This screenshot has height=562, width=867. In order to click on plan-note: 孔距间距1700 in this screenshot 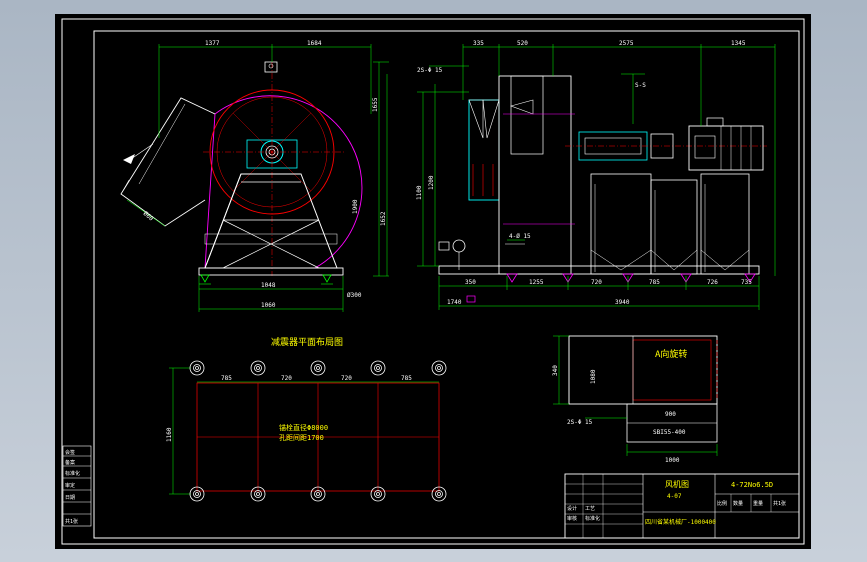, I will do `click(301, 438)`.